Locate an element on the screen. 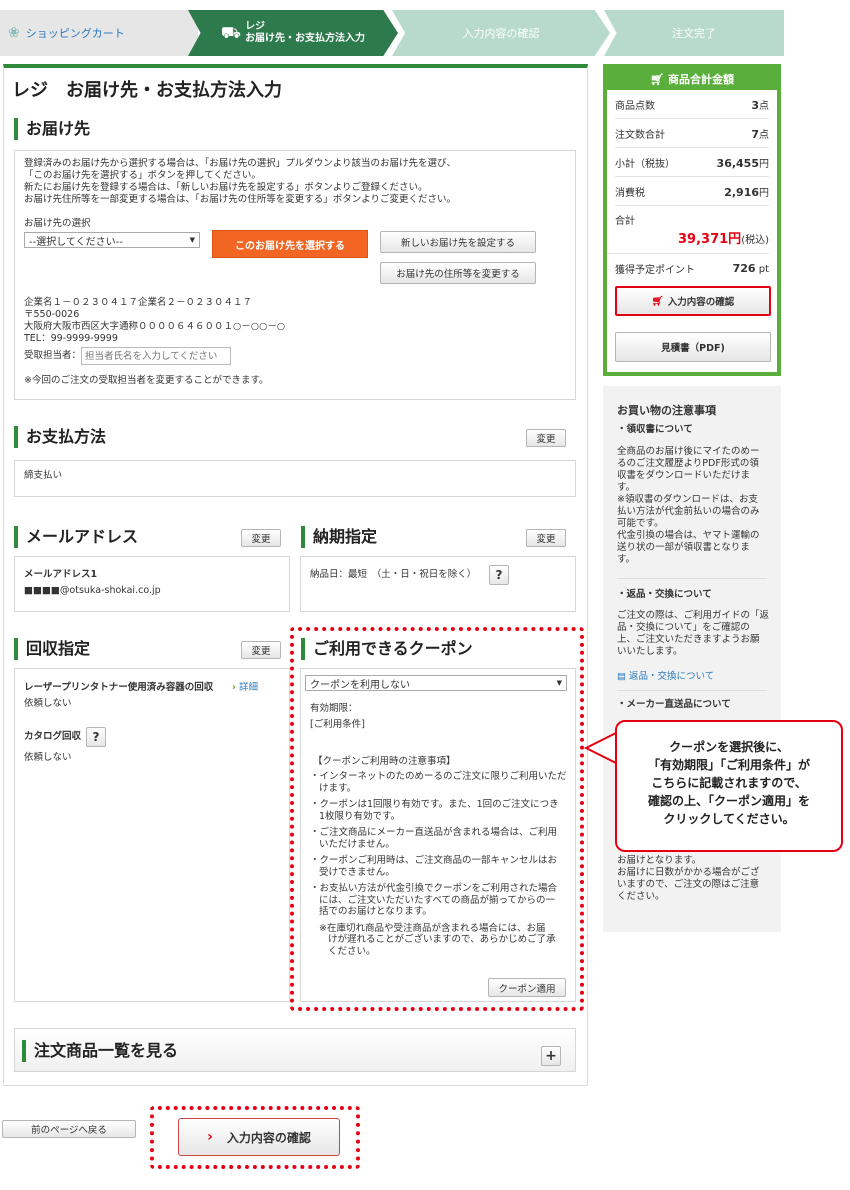 Image resolution: width=850 pixels, height=1190 pixels. summary-pt: 726 pt is located at coordinates (751, 268).